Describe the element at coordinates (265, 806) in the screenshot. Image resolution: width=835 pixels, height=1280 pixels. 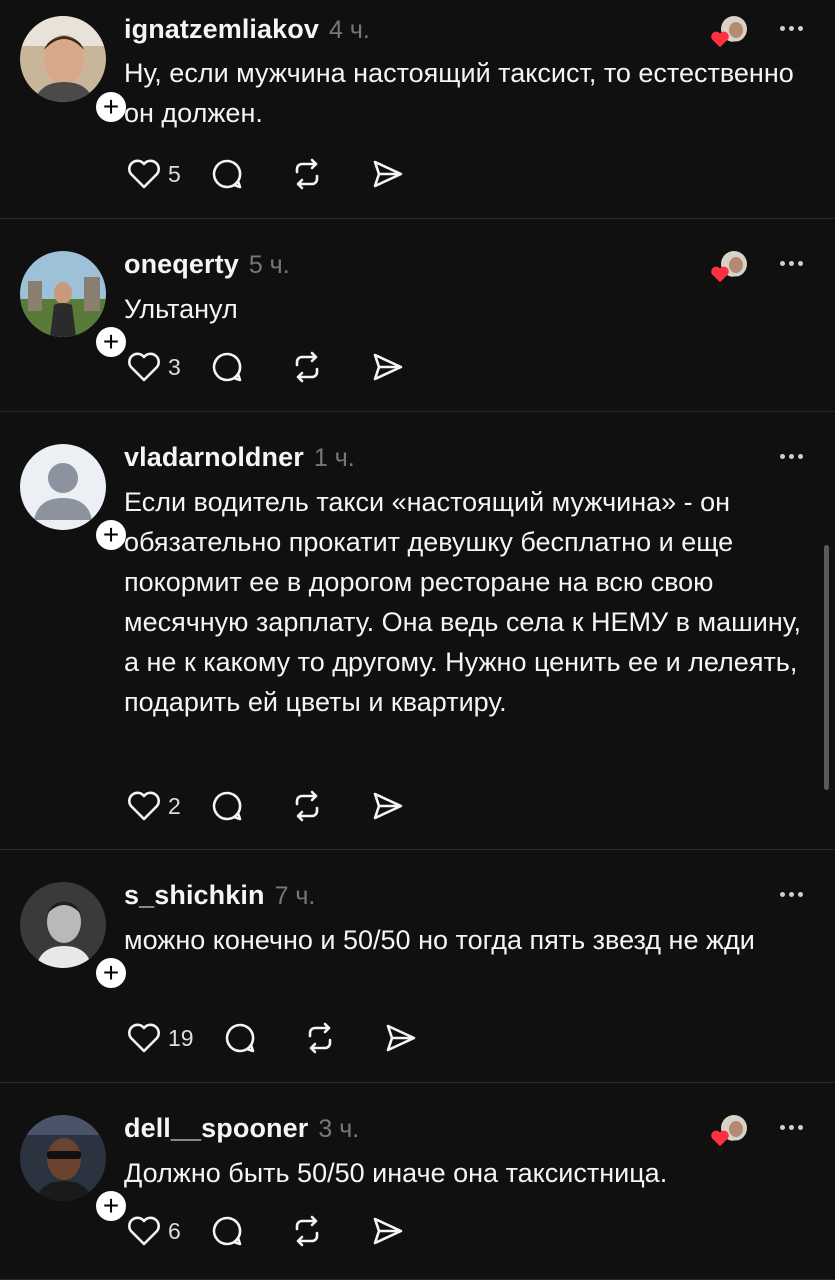
I see `action-bar: 2` at that location.